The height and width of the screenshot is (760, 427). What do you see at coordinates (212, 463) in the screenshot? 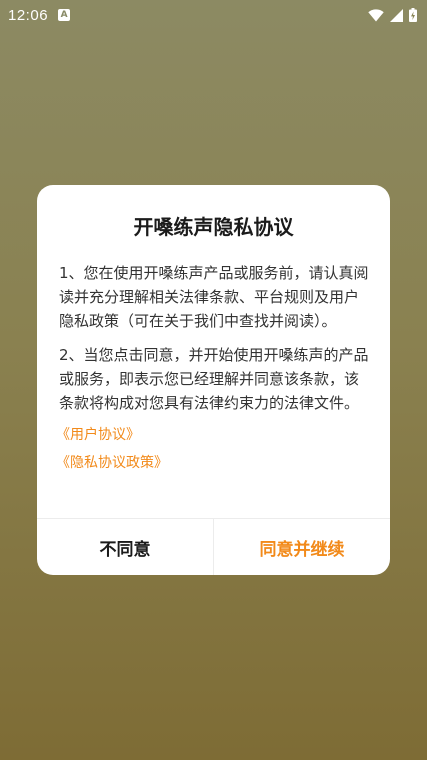
I see `privacy-policy-link: 《隐私协议政策》` at bounding box center [212, 463].